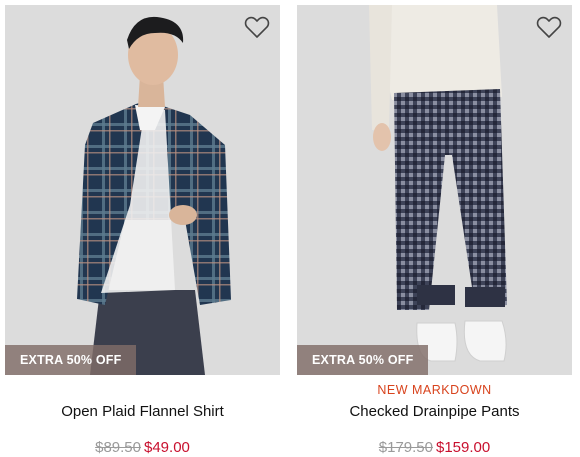  I want to click on price-block: $179.50 $159.00, so click(434, 447).